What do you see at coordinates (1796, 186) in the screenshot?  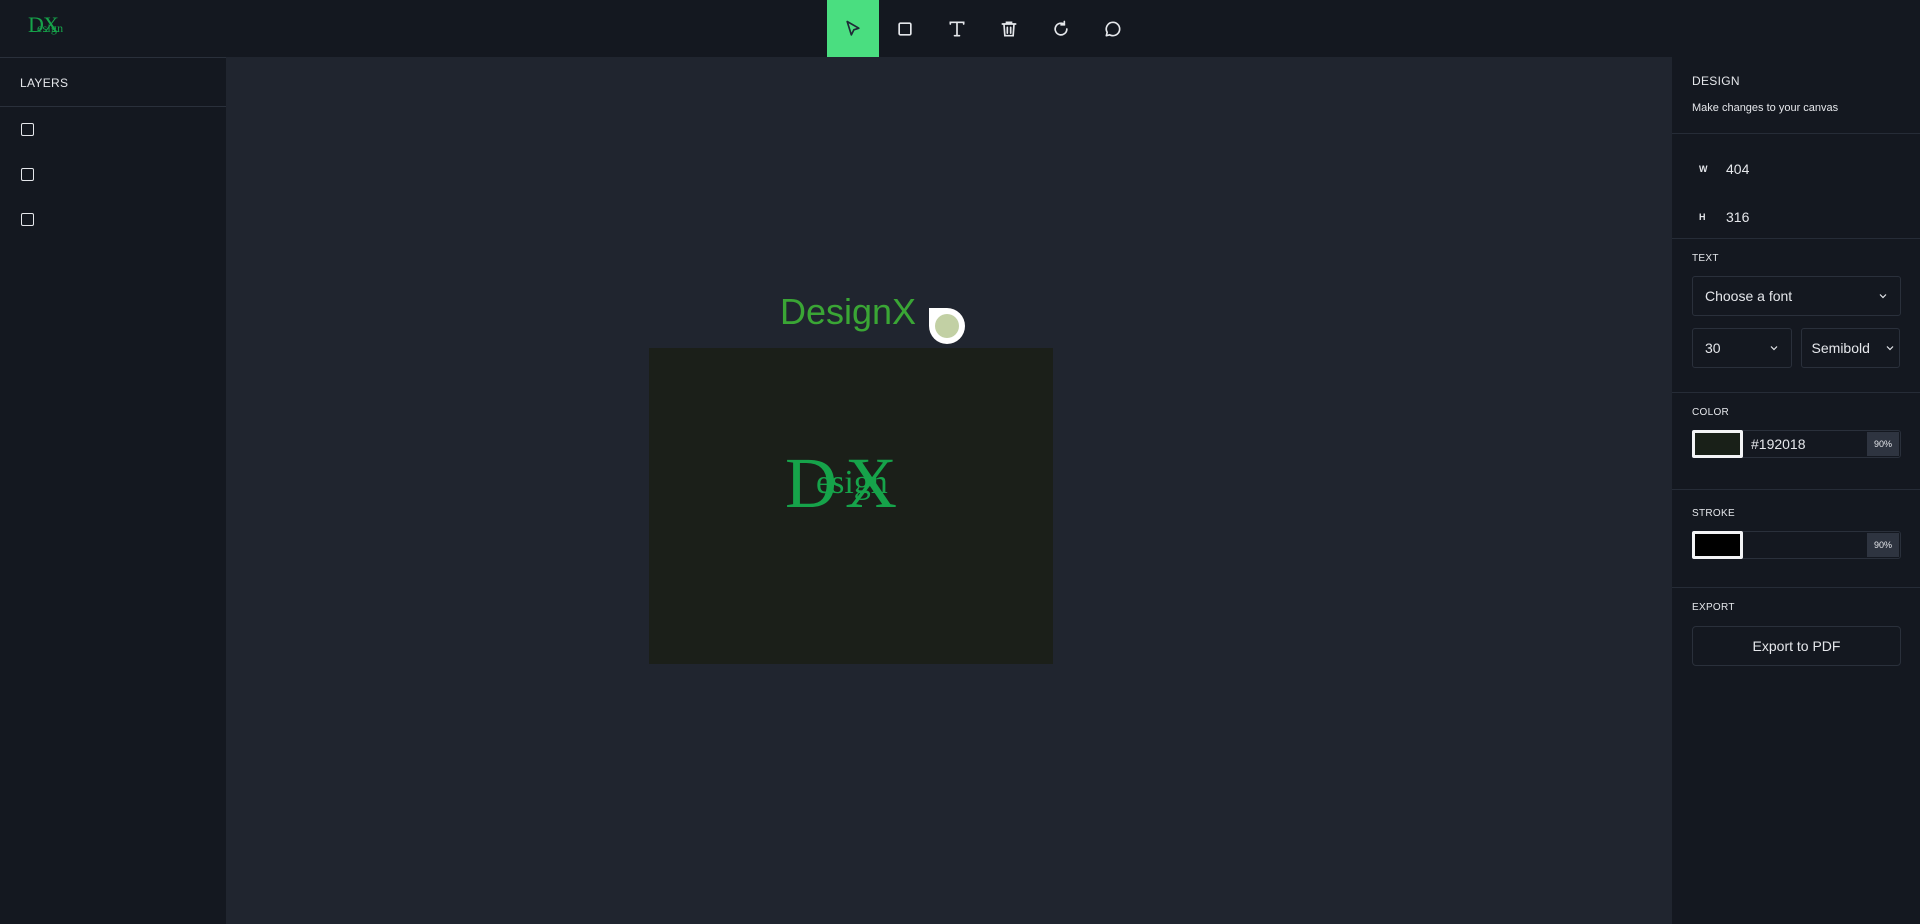 I see `dimensions-section: W 404 H 316` at bounding box center [1796, 186].